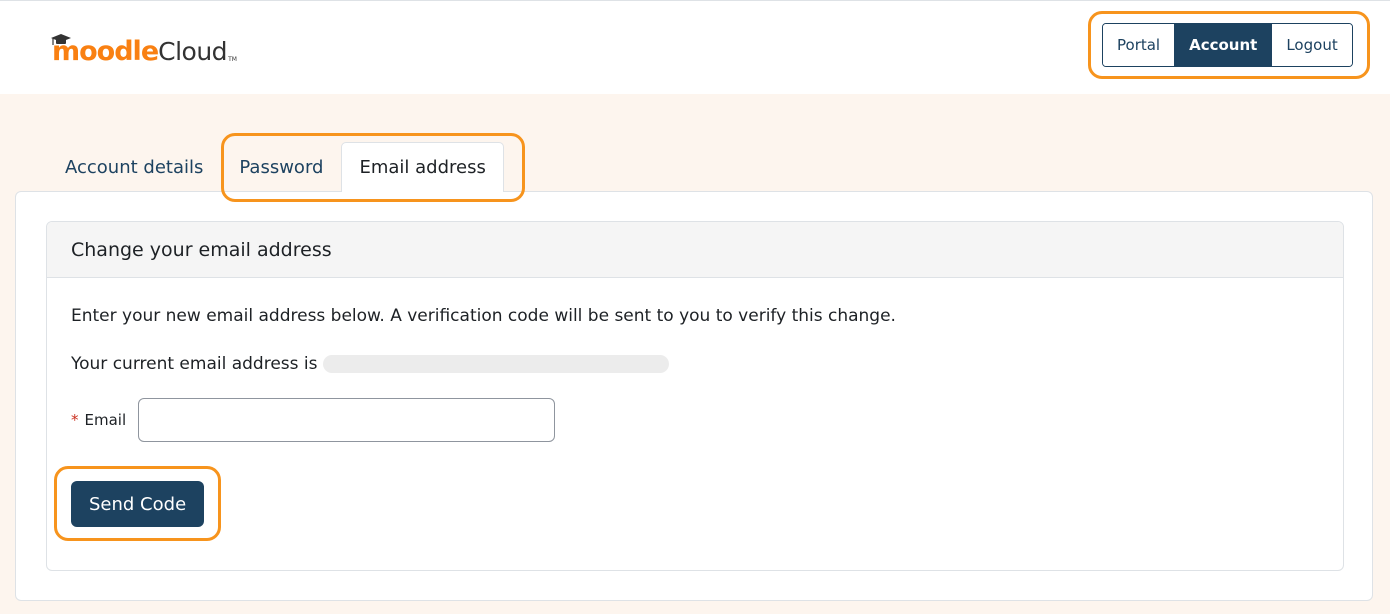 The height and width of the screenshot is (614, 1390). What do you see at coordinates (75, 420) in the screenshot?
I see `required-marker: *` at bounding box center [75, 420].